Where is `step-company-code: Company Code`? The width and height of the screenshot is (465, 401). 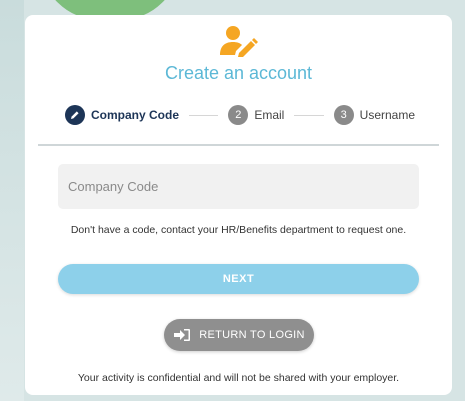 step-company-code: Company Code is located at coordinates (122, 115).